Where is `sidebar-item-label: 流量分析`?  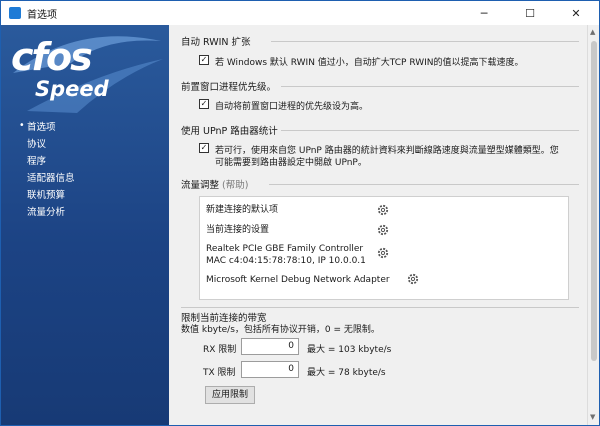 sidebar-item-label: 流量分析 is located at coordinates (46, 212).